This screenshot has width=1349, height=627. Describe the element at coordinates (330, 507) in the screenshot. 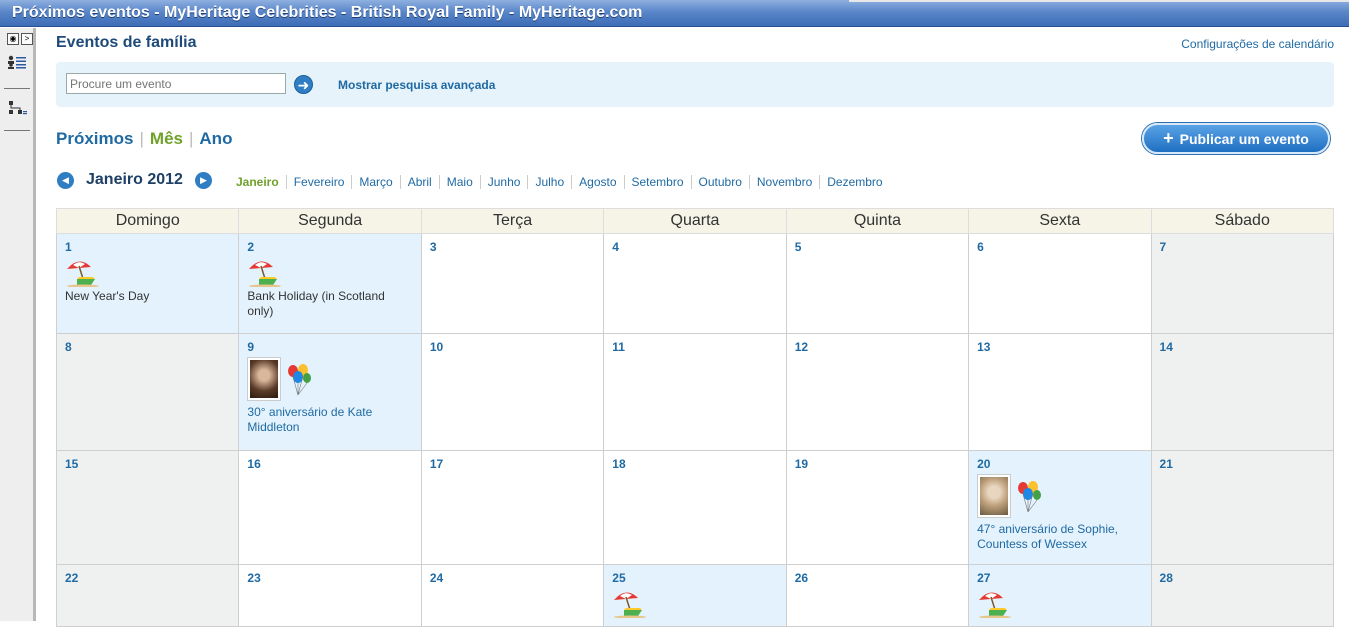

I see `calendar-day-cell: 16` at that location.